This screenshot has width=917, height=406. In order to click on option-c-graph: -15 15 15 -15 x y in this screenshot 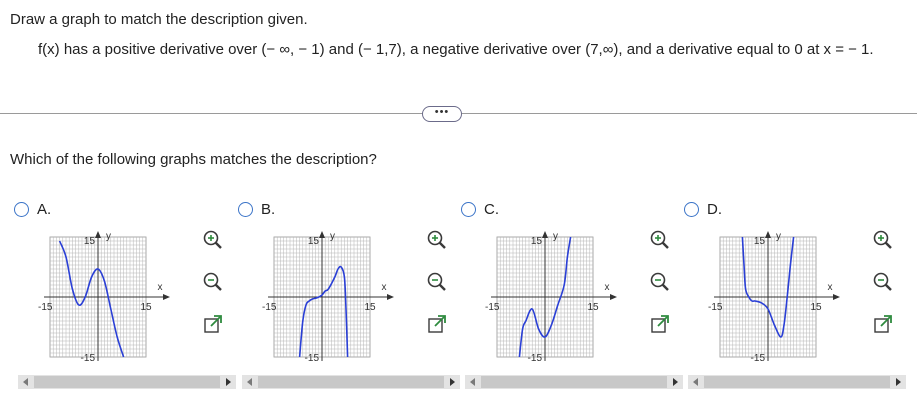, I will do `click(551, 297)`.